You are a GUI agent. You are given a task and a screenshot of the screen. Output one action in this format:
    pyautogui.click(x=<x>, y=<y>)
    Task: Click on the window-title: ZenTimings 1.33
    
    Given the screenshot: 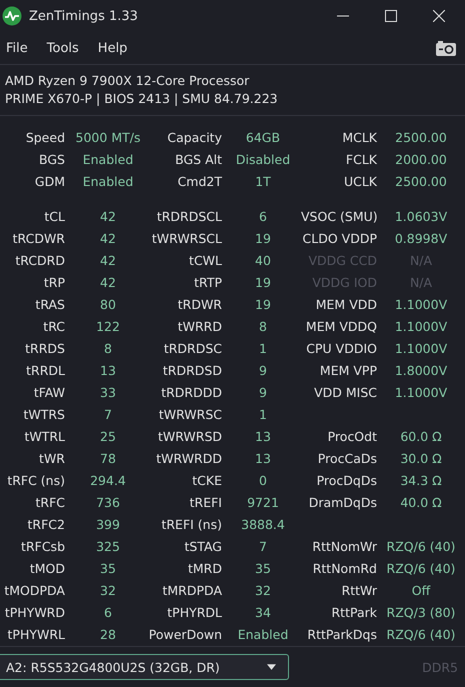 What is the action you would take?
    pyautogui.click(x=84, y=16)
    